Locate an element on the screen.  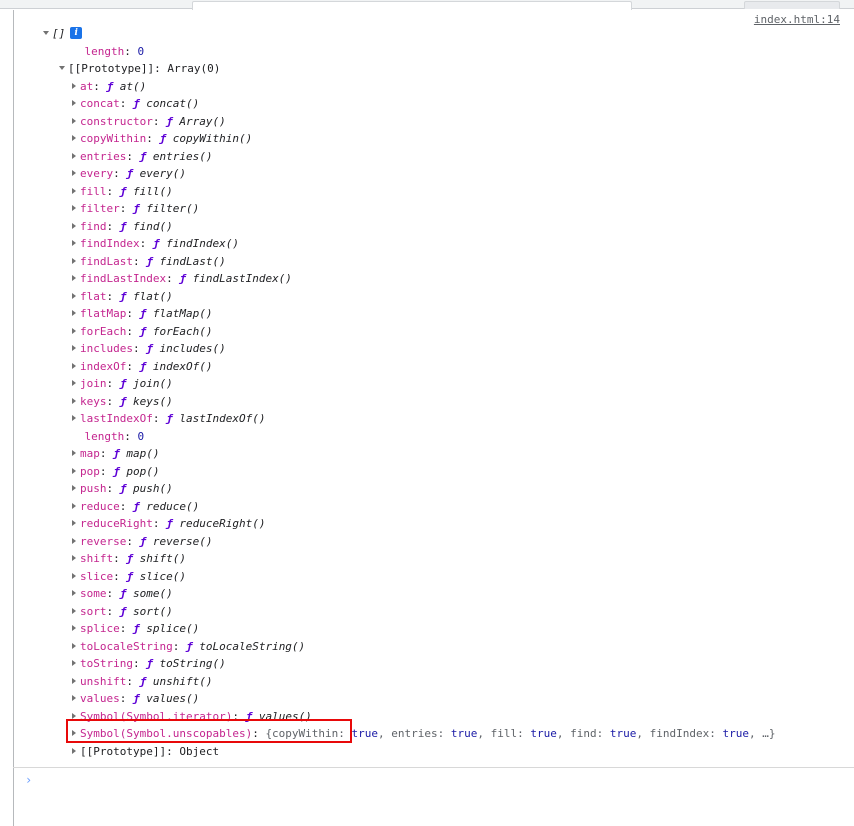
tree-row: reverse: ƒ reverse() is located at coordinates (434, 542).